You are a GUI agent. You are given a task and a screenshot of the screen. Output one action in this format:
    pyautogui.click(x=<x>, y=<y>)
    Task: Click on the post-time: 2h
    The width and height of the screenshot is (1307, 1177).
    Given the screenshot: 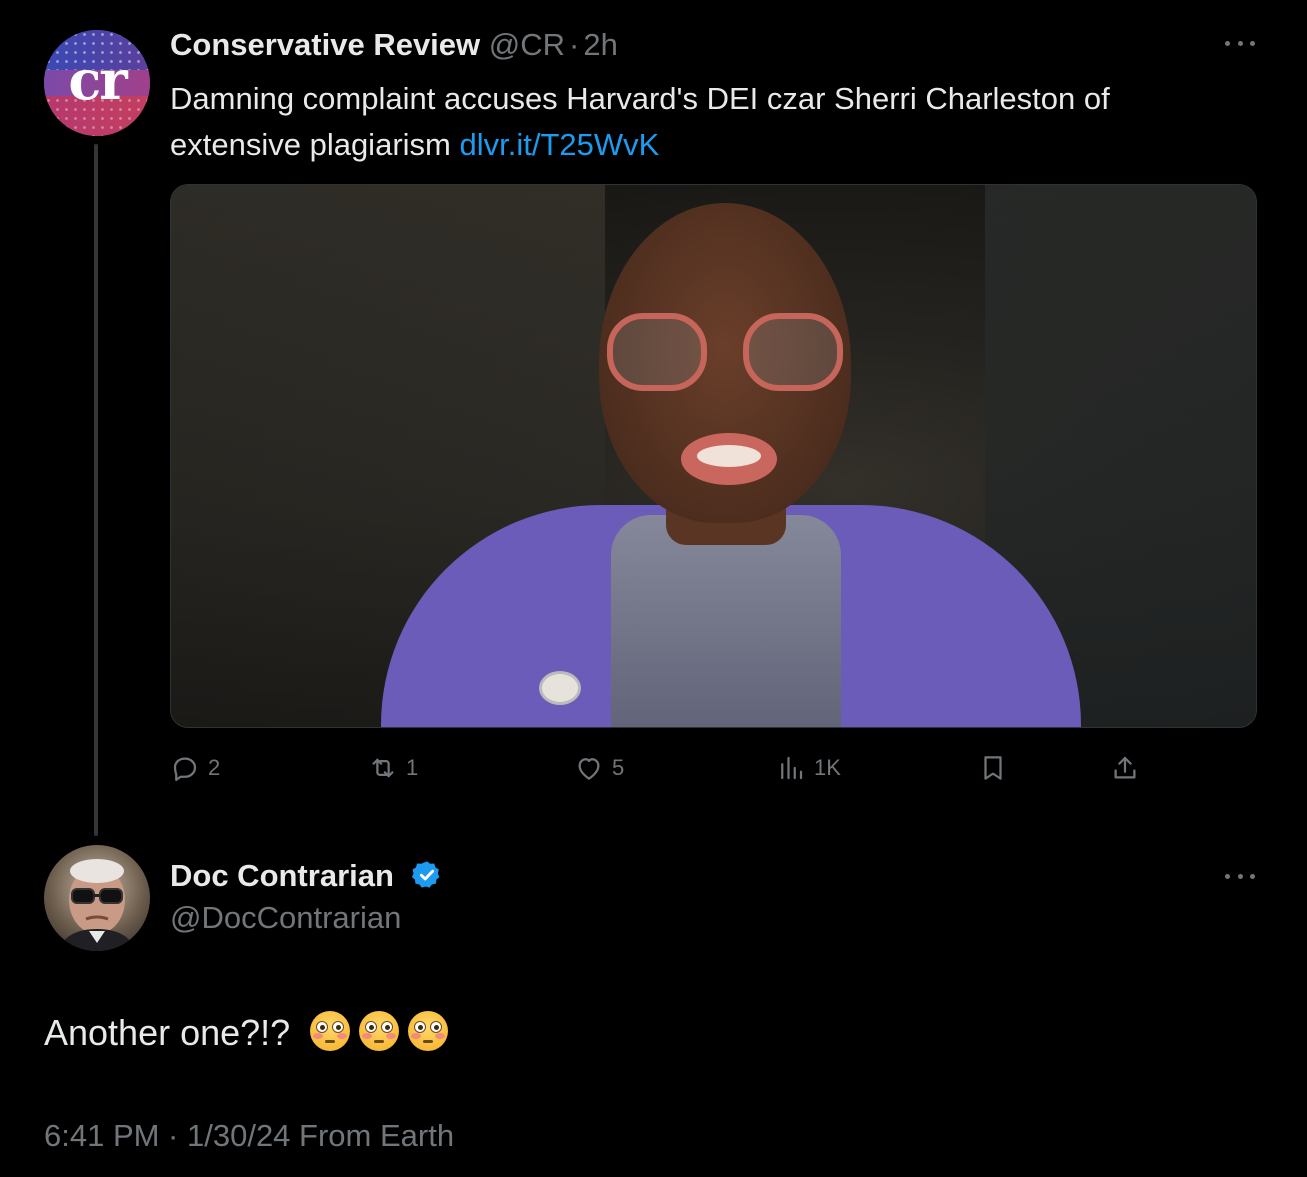 What is the action you would take?
    pyautogui.click(x=600, y=44)
    